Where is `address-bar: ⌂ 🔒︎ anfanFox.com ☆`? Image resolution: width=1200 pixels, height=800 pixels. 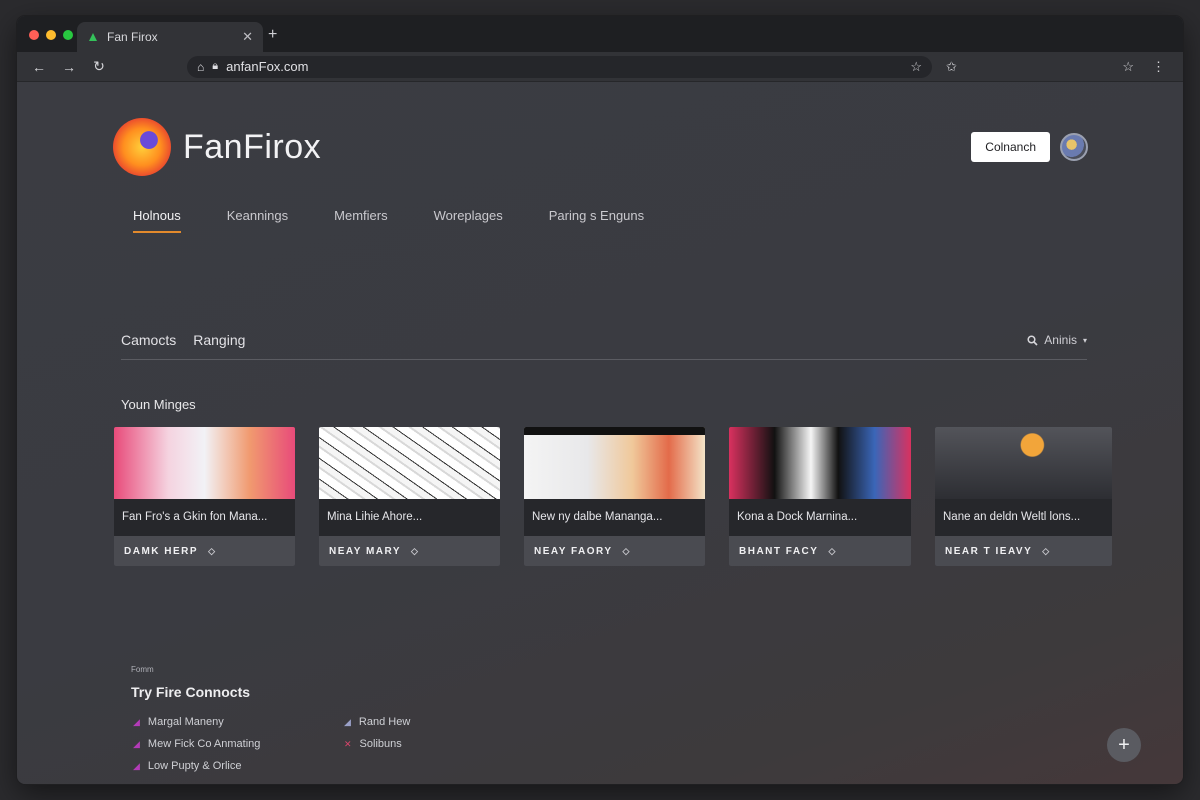
address-bar: ⌂ 🔒︎ anfanFox.com ☆ is located at coordinates (559, 66).